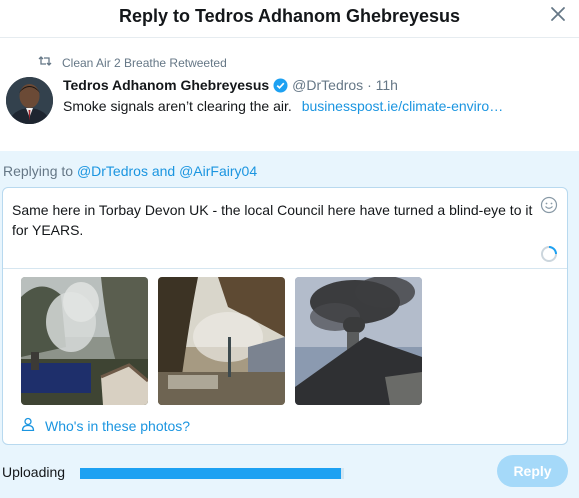 The width and height of the screenshot is (579, 498). I want to click on character-count-spinner-icon, so click(549, 256).